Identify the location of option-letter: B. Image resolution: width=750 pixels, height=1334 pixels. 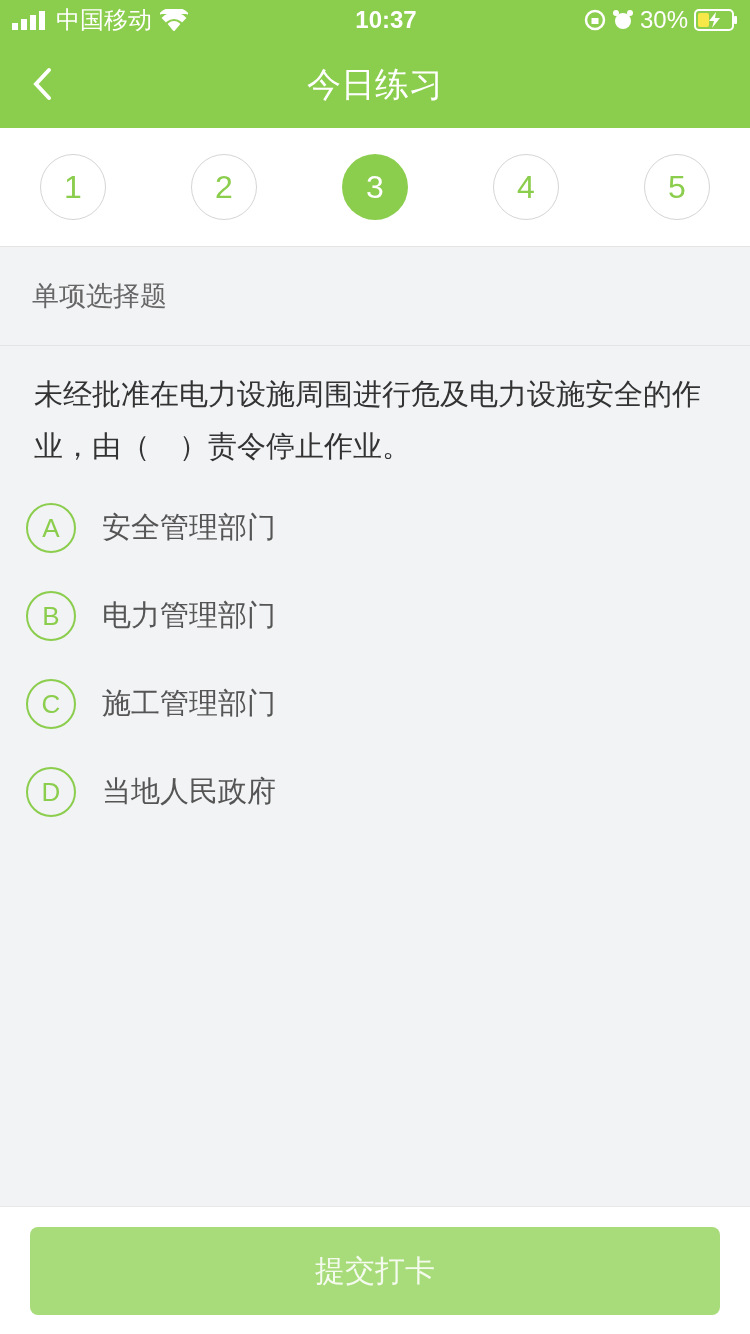
(51, 616).